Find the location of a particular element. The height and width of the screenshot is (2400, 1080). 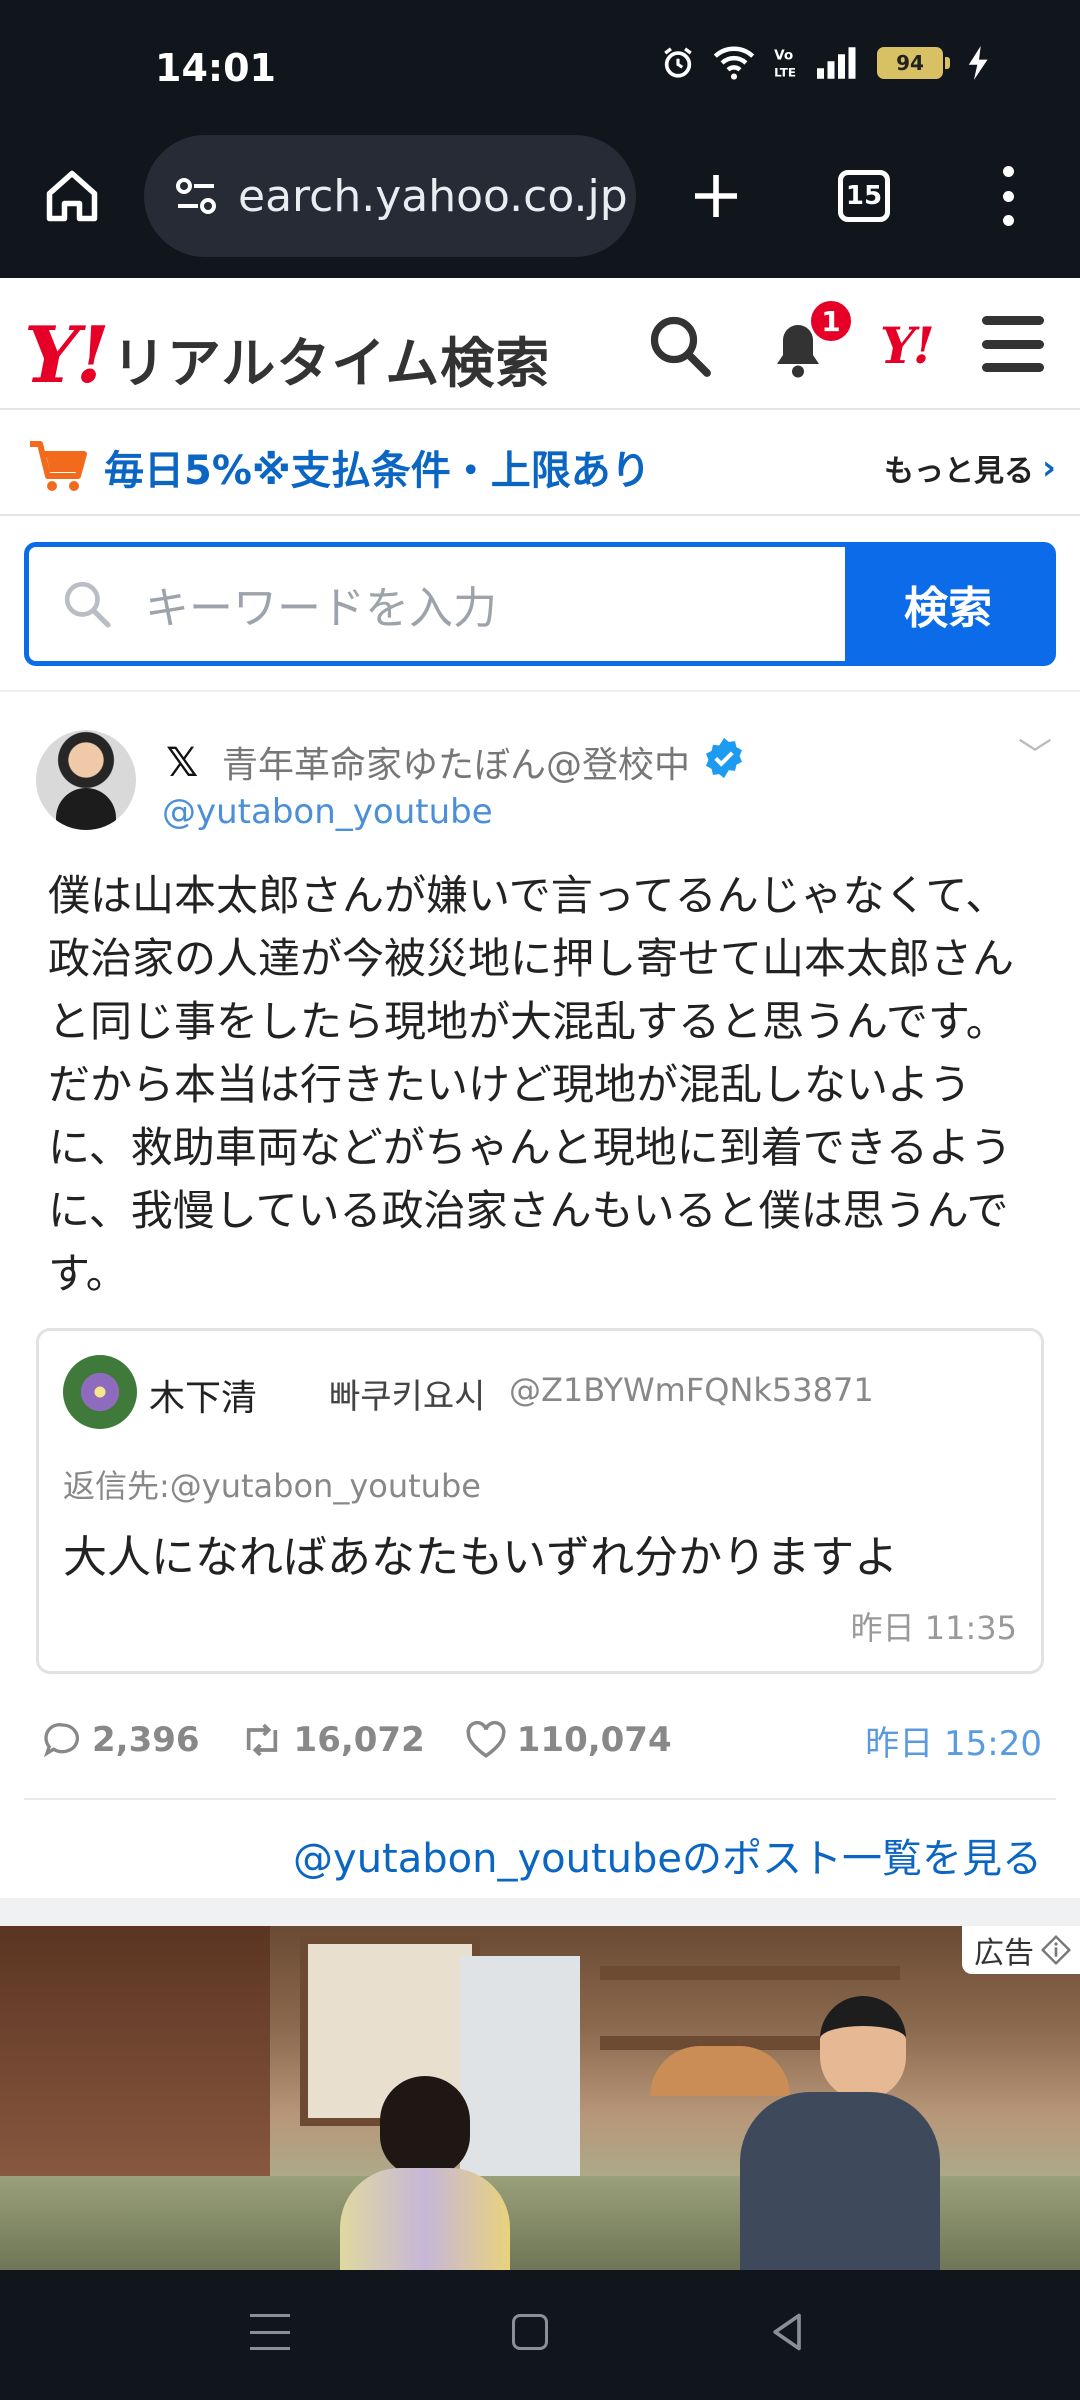

search-button: 検索 is located at coordinates (948, 604).